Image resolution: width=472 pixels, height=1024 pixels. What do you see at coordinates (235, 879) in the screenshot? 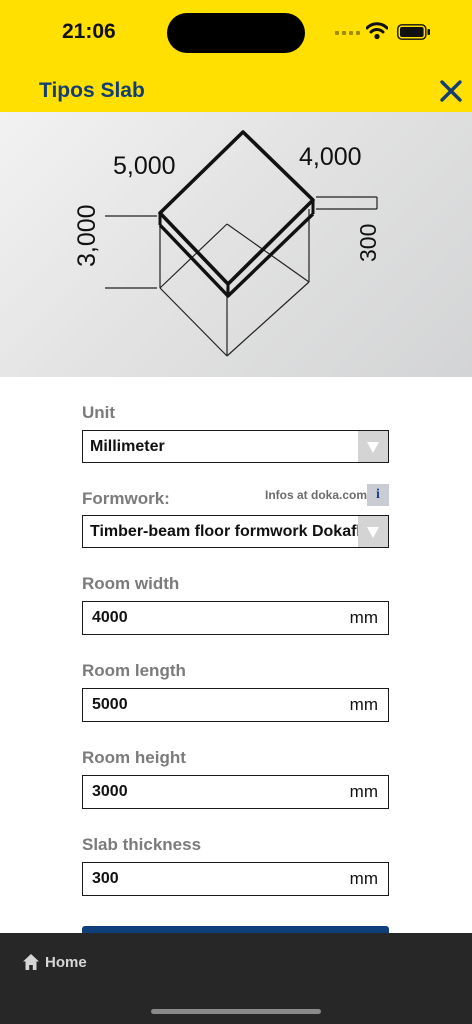
I see `slab-thickness-input: 300 mm` at bounding box center [235, 879].